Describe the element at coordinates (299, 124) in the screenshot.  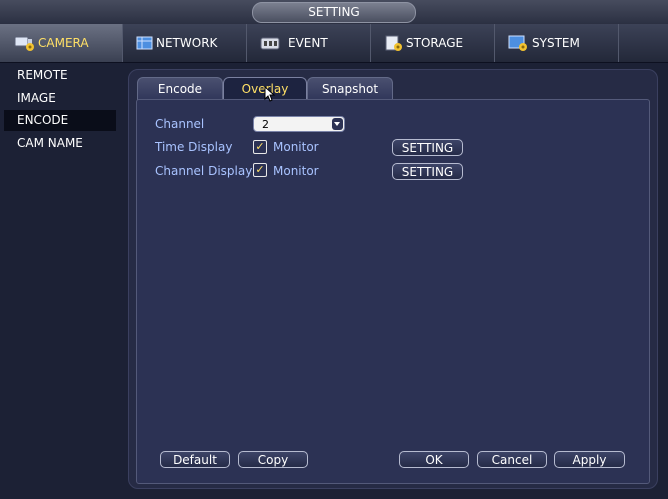
I see `channel-select: 2` at that location.